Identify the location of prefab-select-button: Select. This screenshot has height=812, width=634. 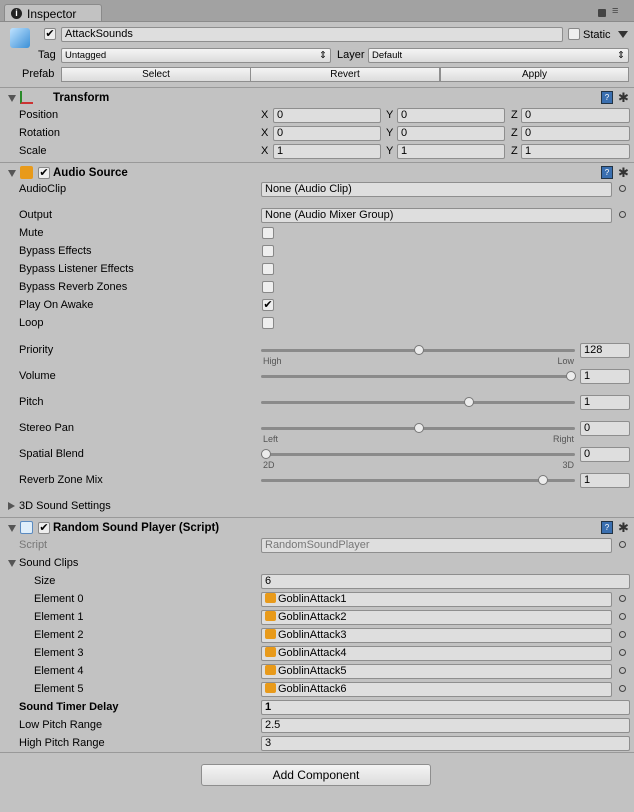
(156, 74).